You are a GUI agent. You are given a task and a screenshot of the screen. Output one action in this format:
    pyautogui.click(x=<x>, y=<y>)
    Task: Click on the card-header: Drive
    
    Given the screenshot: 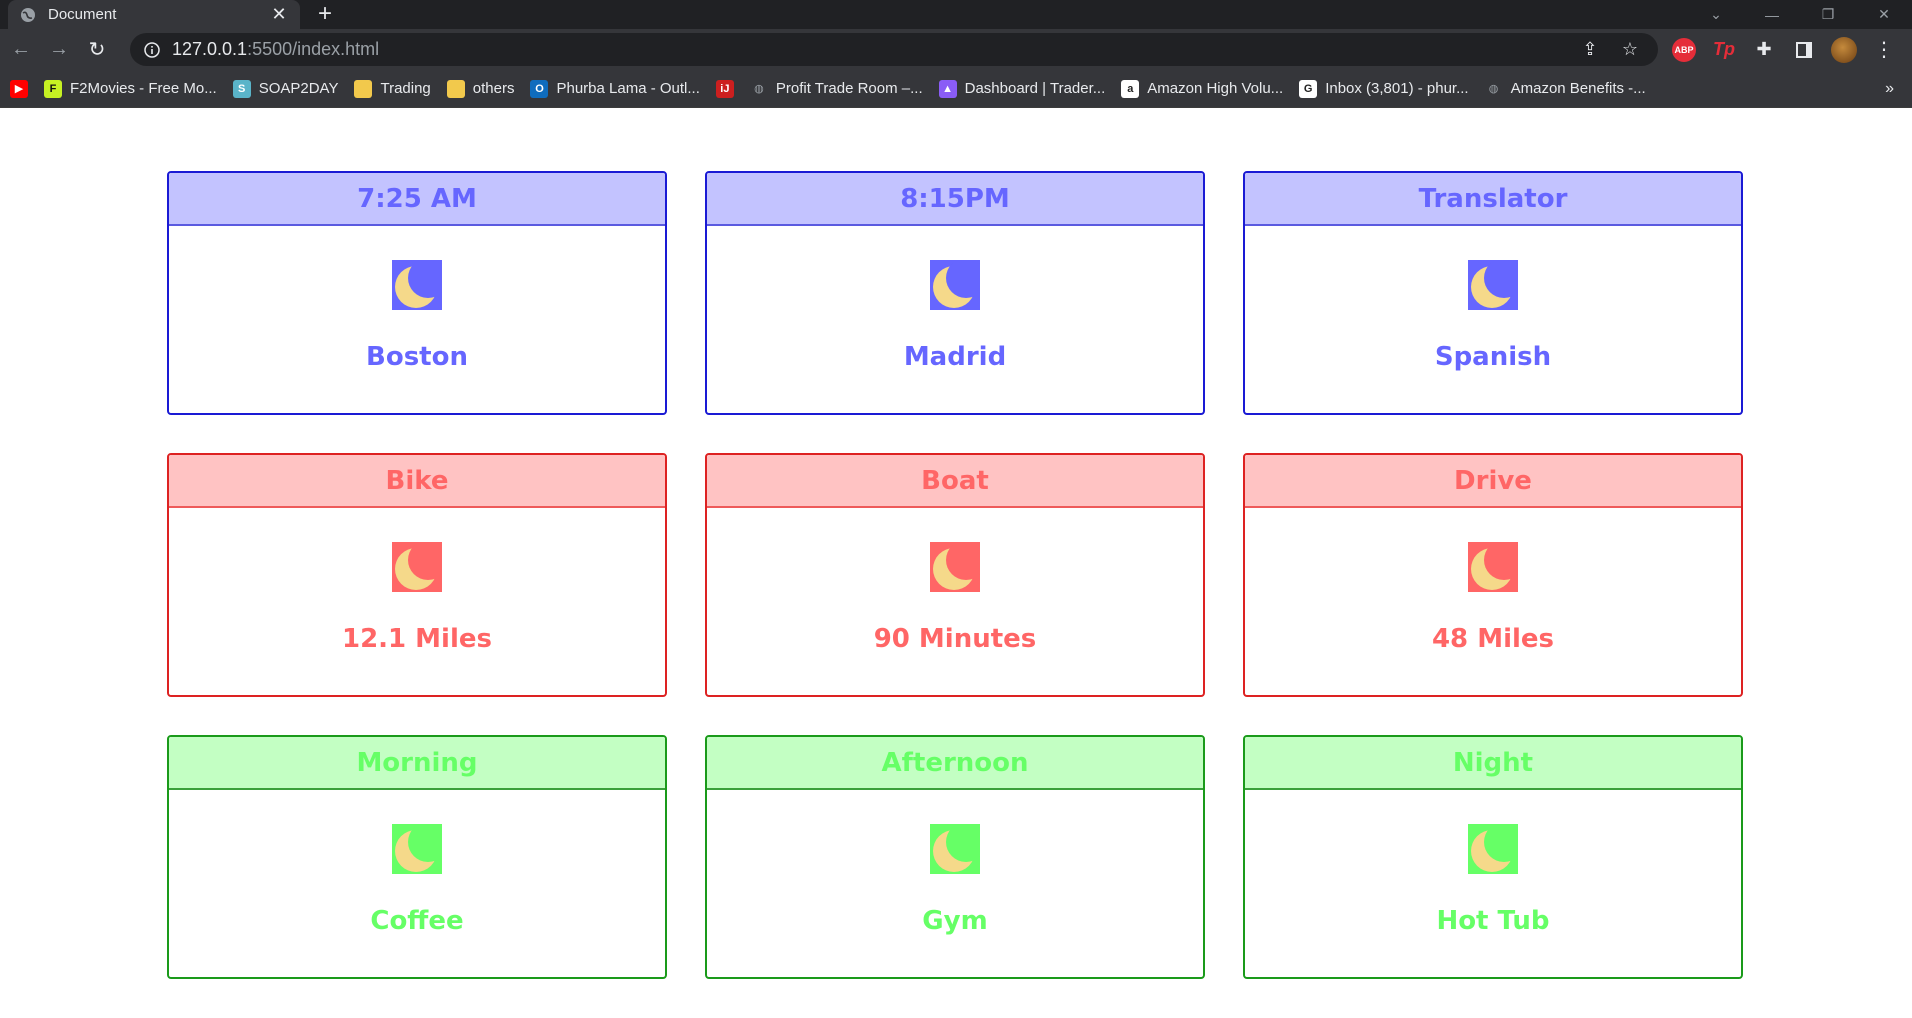 What is the action you would take?
    pyautogui.click(x=1493, y=481)
    